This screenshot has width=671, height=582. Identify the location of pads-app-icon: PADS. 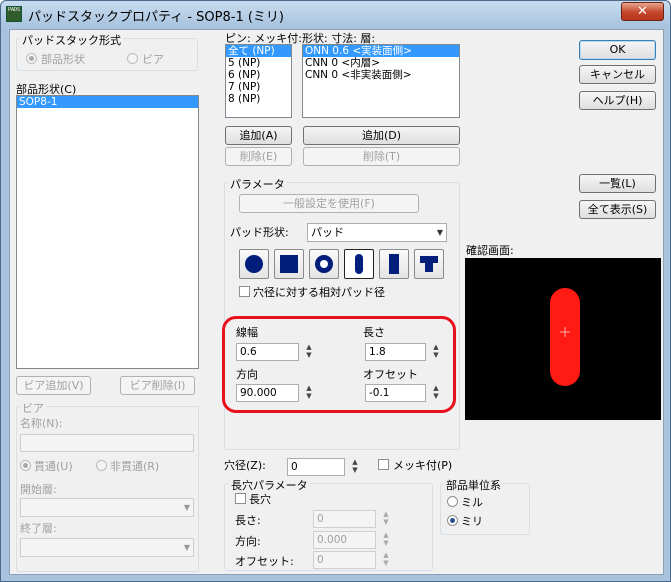
(14, 14).